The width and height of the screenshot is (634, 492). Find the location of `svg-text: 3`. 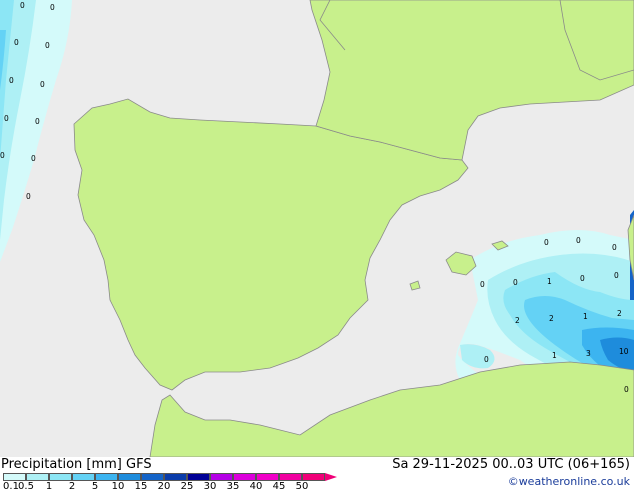

svg-text: 3 is located at coordinates (588, 353).